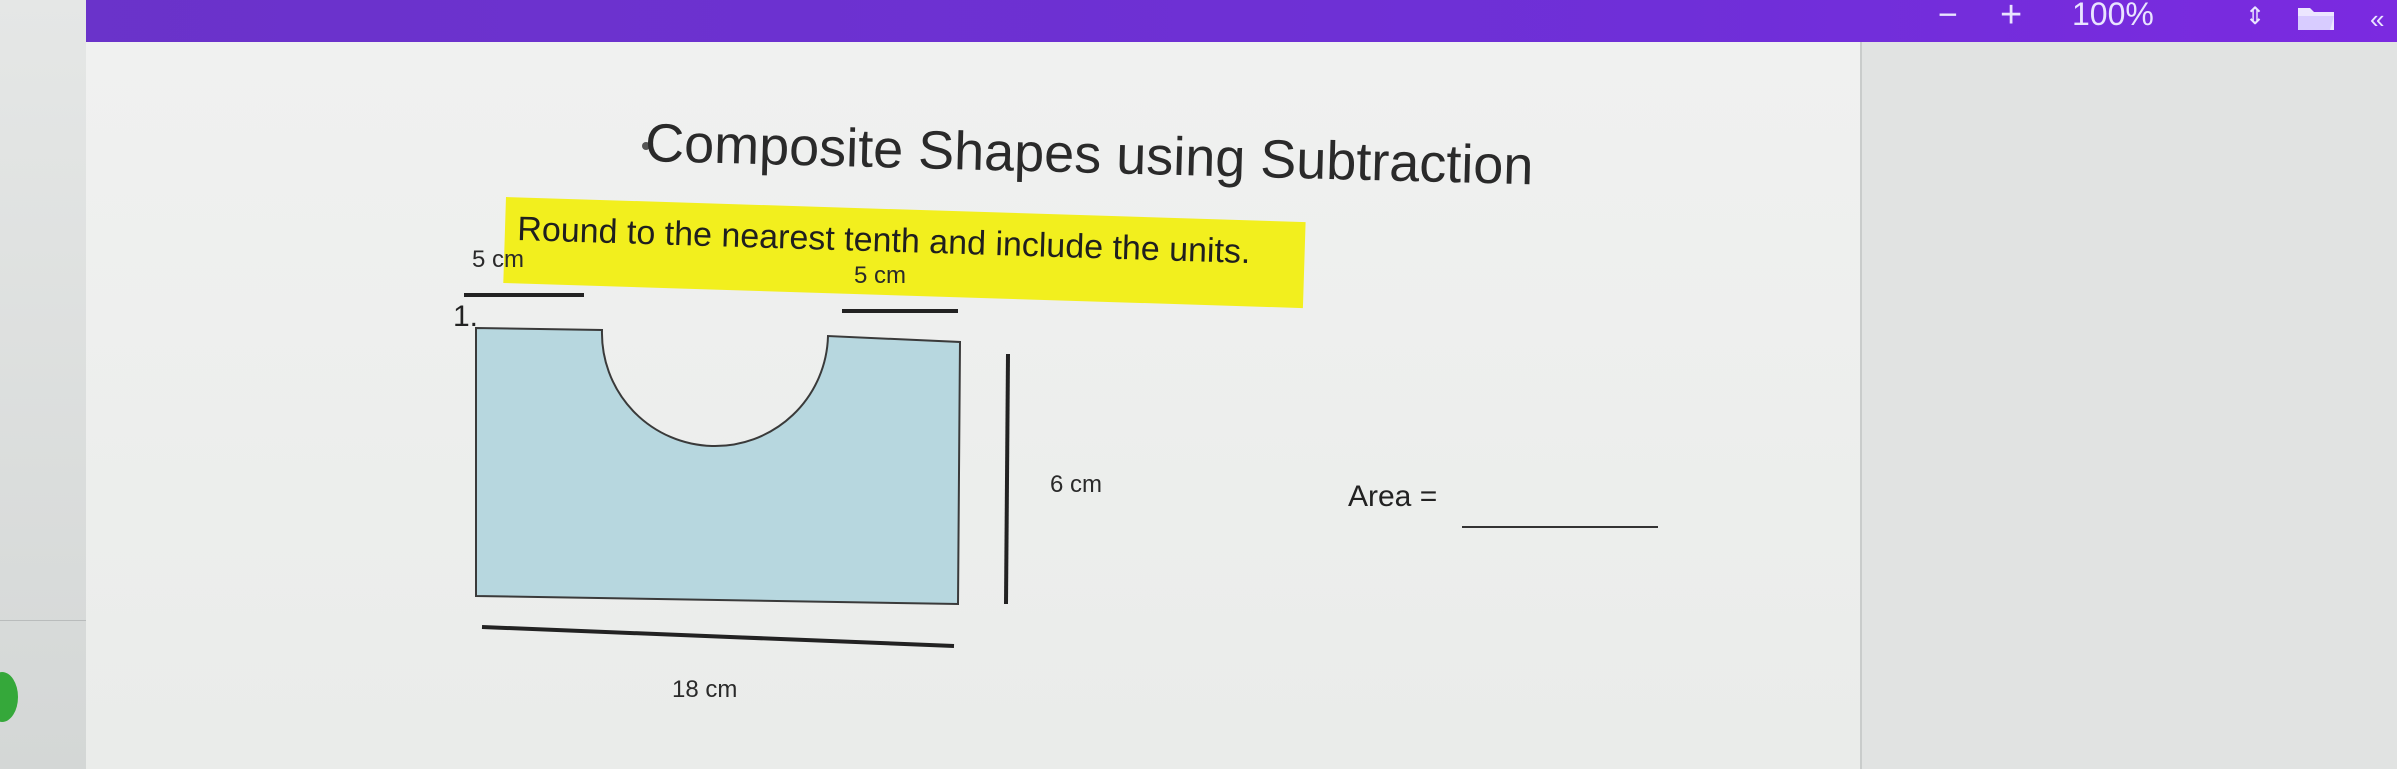 Image resolution: width=2397 pixels, height=769 pixels. Describe the element at coordinates (2255, 16) in the screenshot. I see `zoom-dropdown-icon: ⇕` at that location.